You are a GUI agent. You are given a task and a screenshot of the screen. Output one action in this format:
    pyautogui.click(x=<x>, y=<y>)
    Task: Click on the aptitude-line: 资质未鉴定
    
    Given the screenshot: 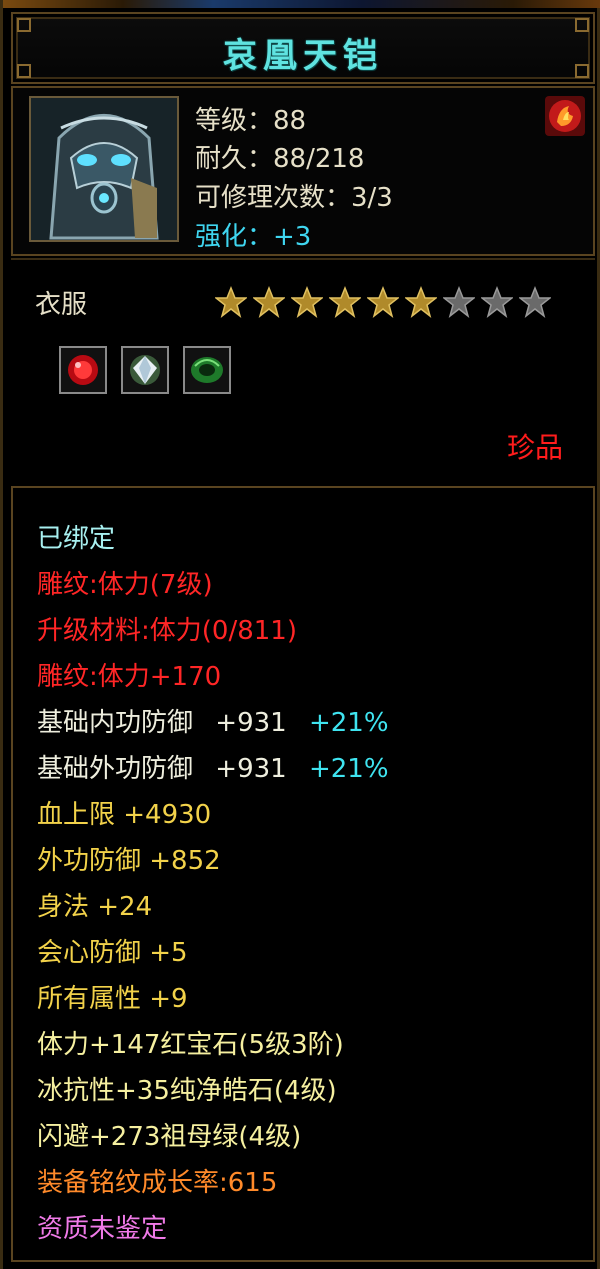 What is the action you would take?
    pyautogui.click(x=102, y=1229)
    